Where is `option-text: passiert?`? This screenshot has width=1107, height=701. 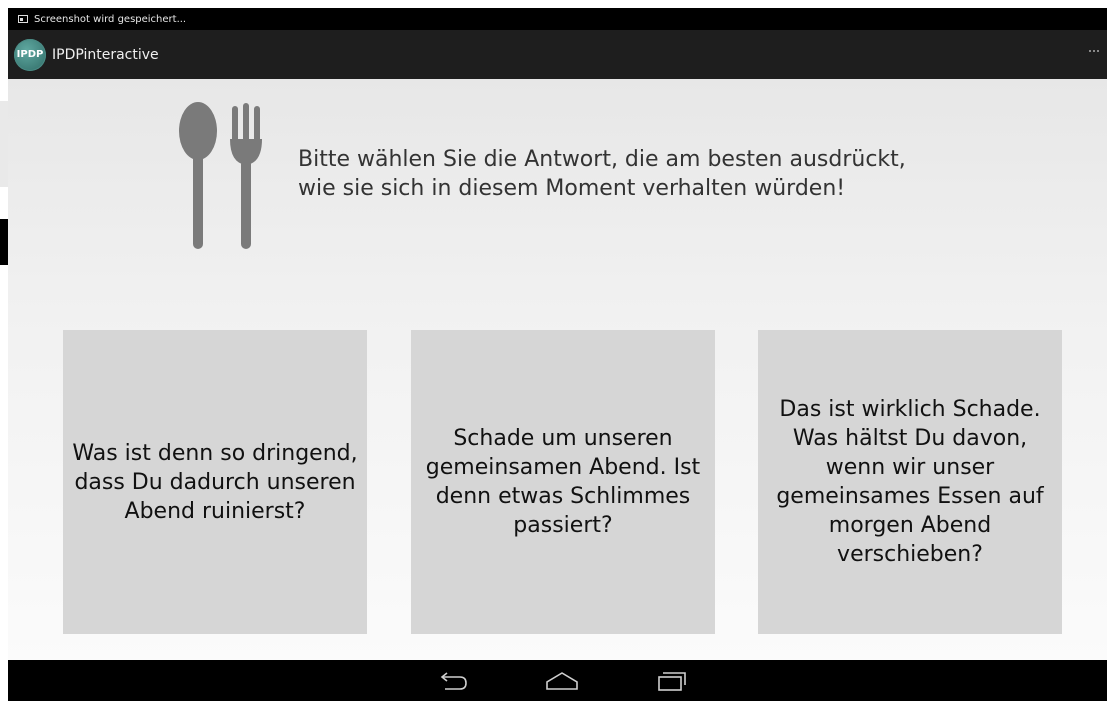 option-text: passiert? is located at coordinates (563, 525).